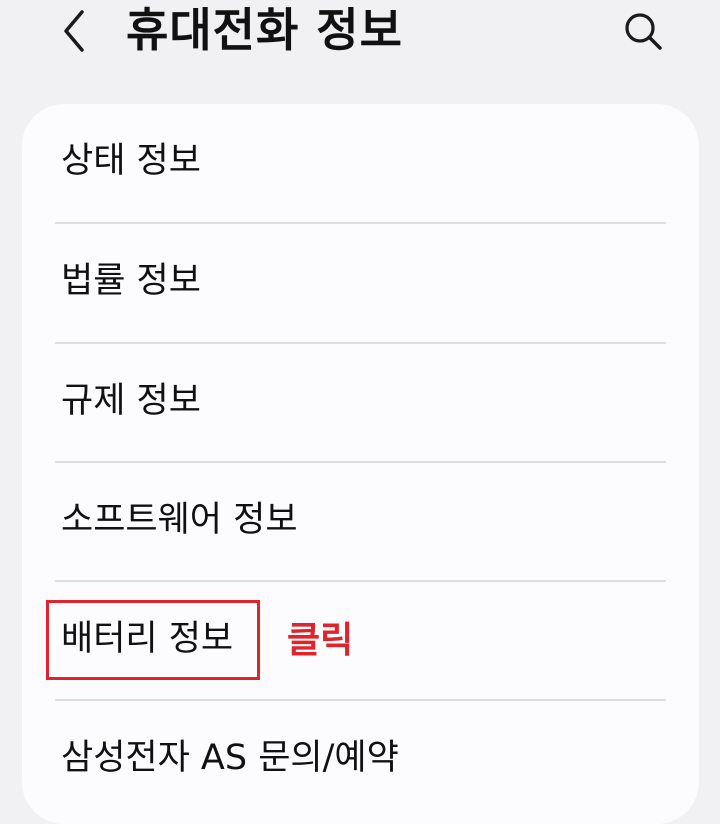 The width and height of the screenshot is (720, 824). What do you see at coordinates (360, 283) in the screenshot?
I see `menu-item-legal-info: 법률 정보` at bounding box center [360, 283].